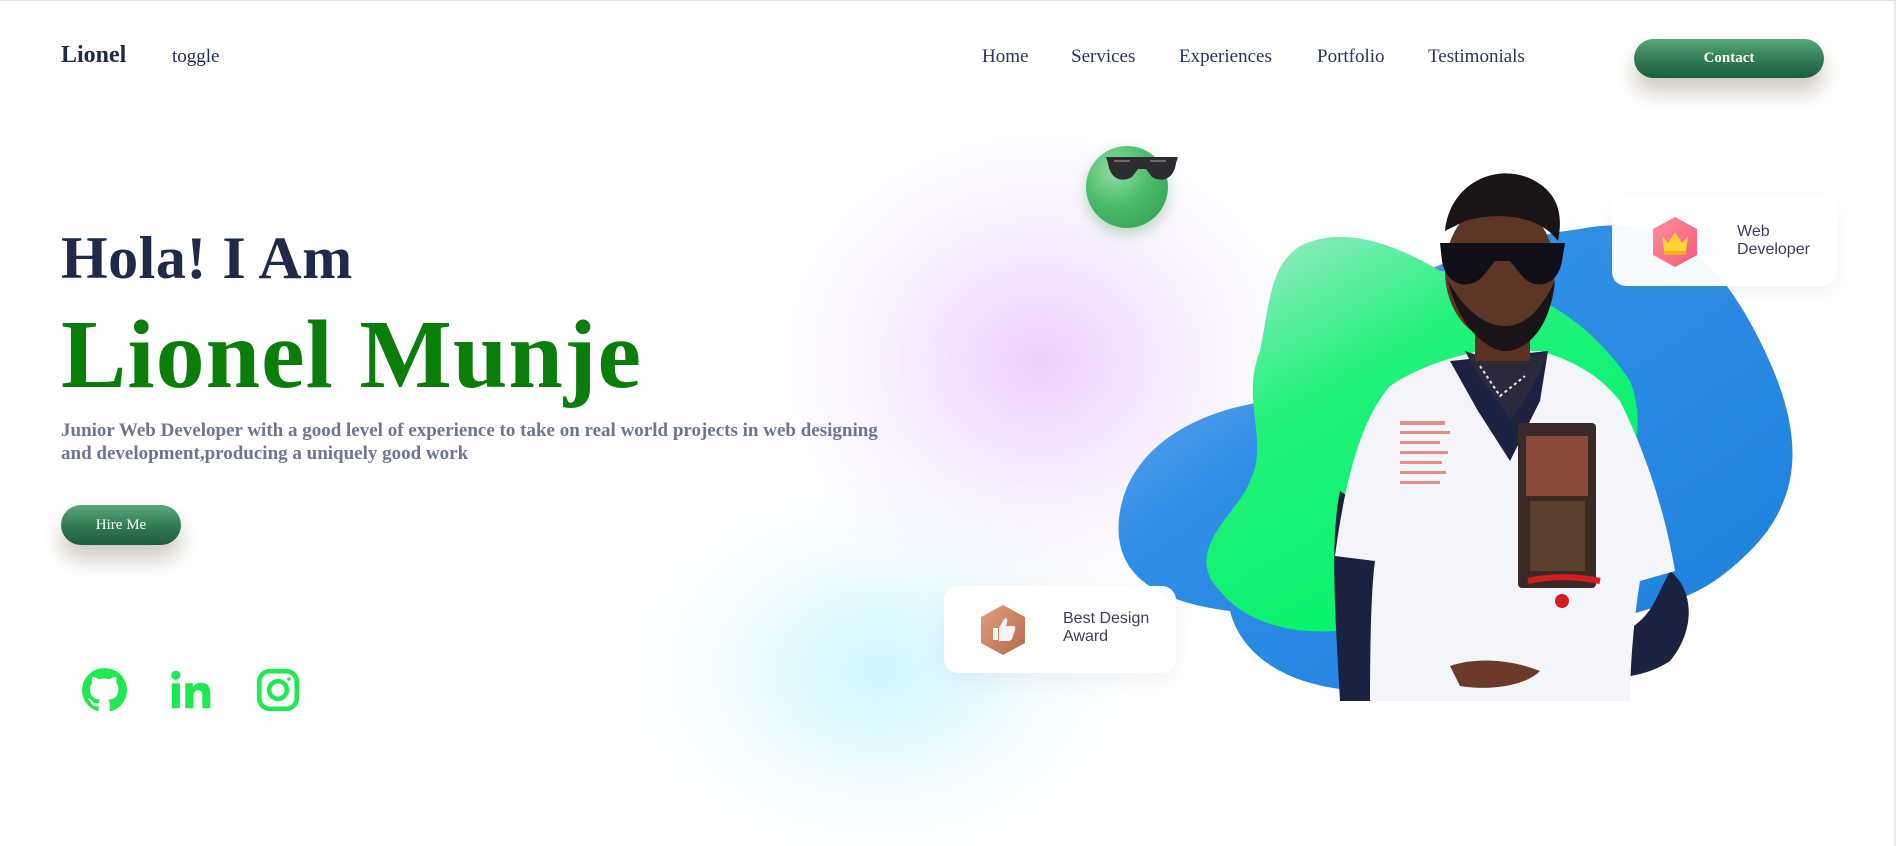  I want to click on contact-button: Contact, so click(1729, 58).